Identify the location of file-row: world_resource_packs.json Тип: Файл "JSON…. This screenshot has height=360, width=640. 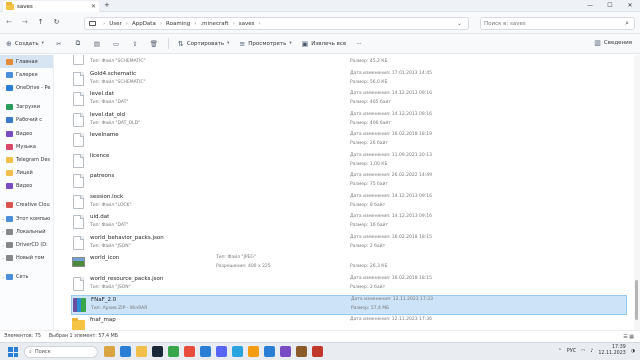
(349, 285).